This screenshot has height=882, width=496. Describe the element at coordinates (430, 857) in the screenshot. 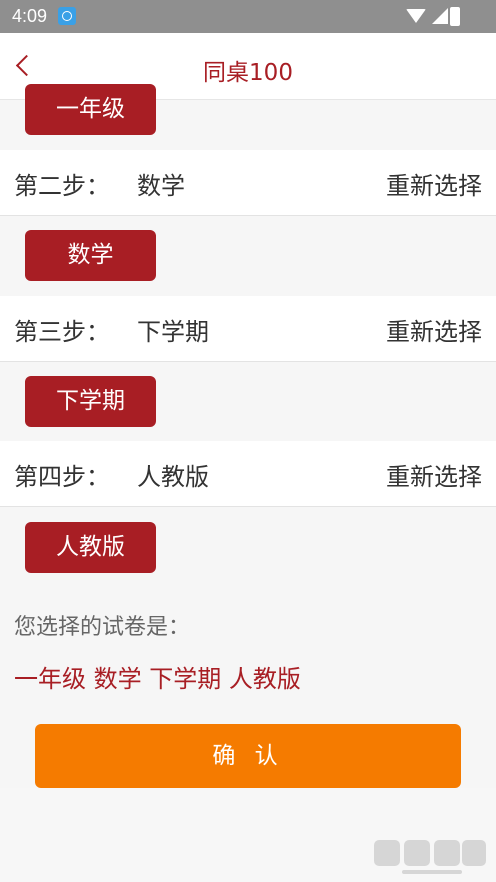

I see `watermark-logo` at that location.